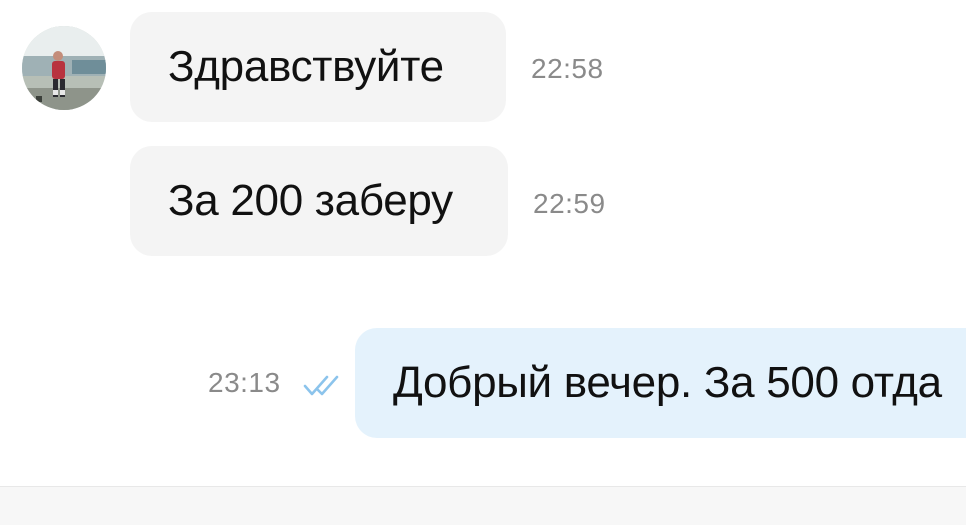  I want to click on message-bubble-incoming: За 200 заберу, so click(319, 201).